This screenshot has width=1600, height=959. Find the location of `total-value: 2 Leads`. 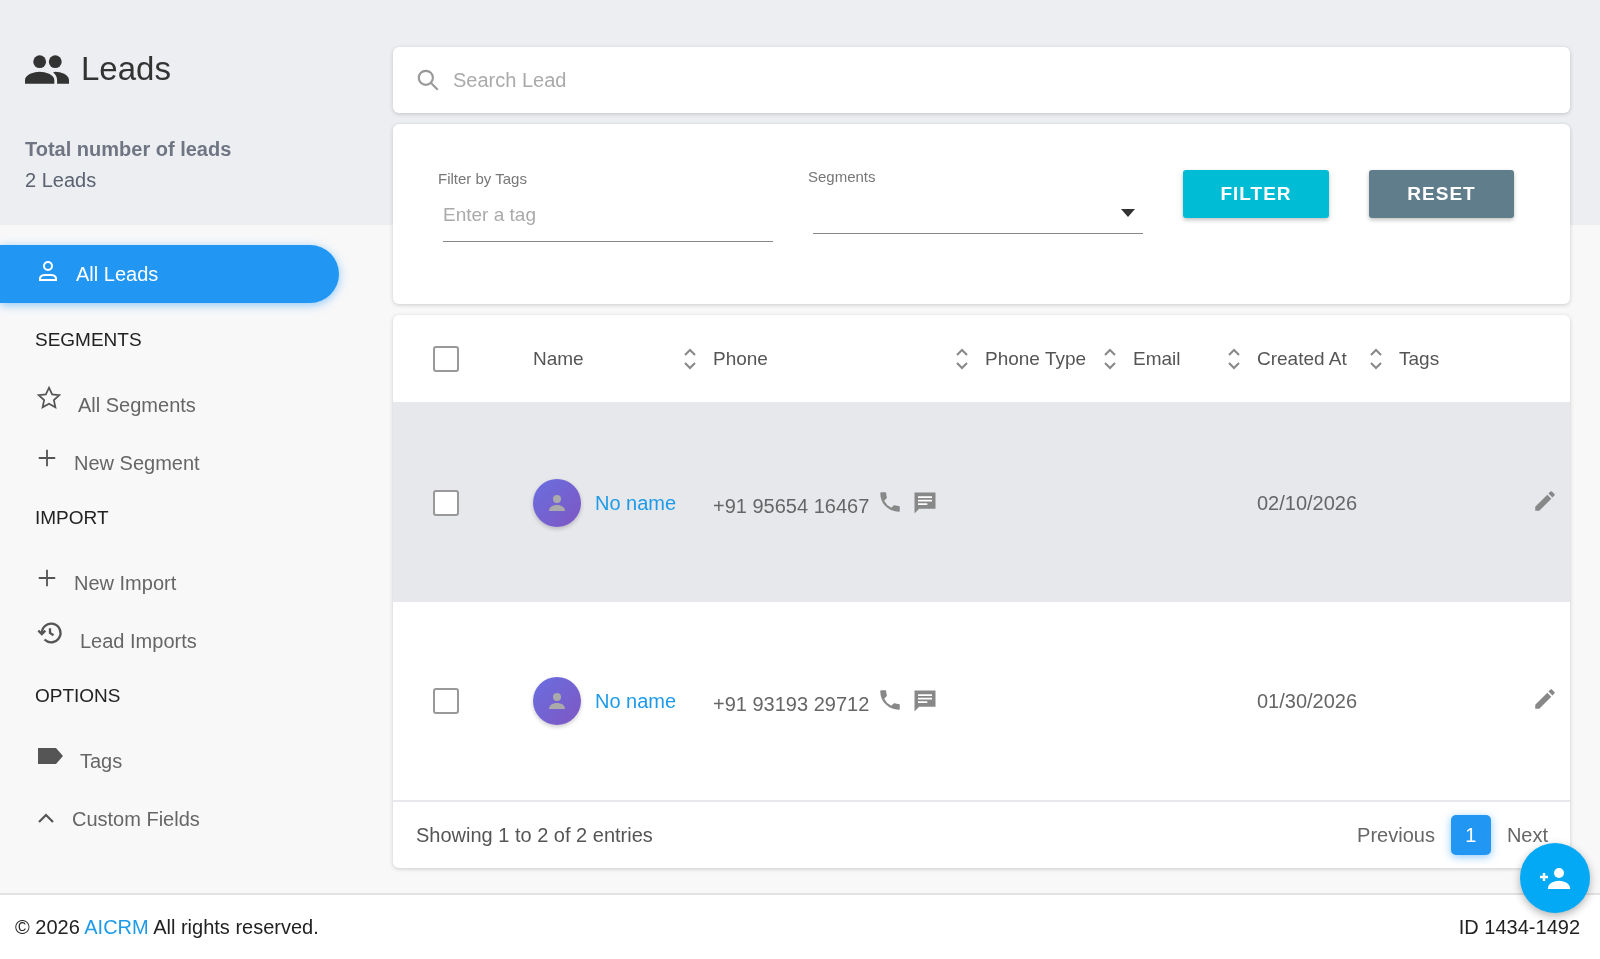

total-value: 2 Leads is located at coordinates (61, 180).